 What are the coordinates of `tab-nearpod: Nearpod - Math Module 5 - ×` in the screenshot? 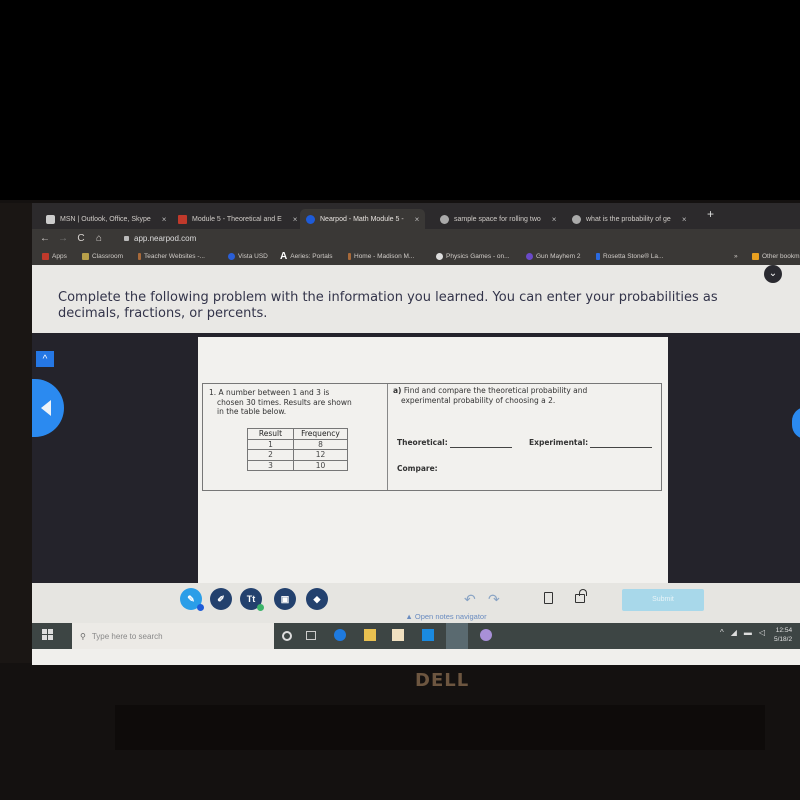 It's located at (363, 219).